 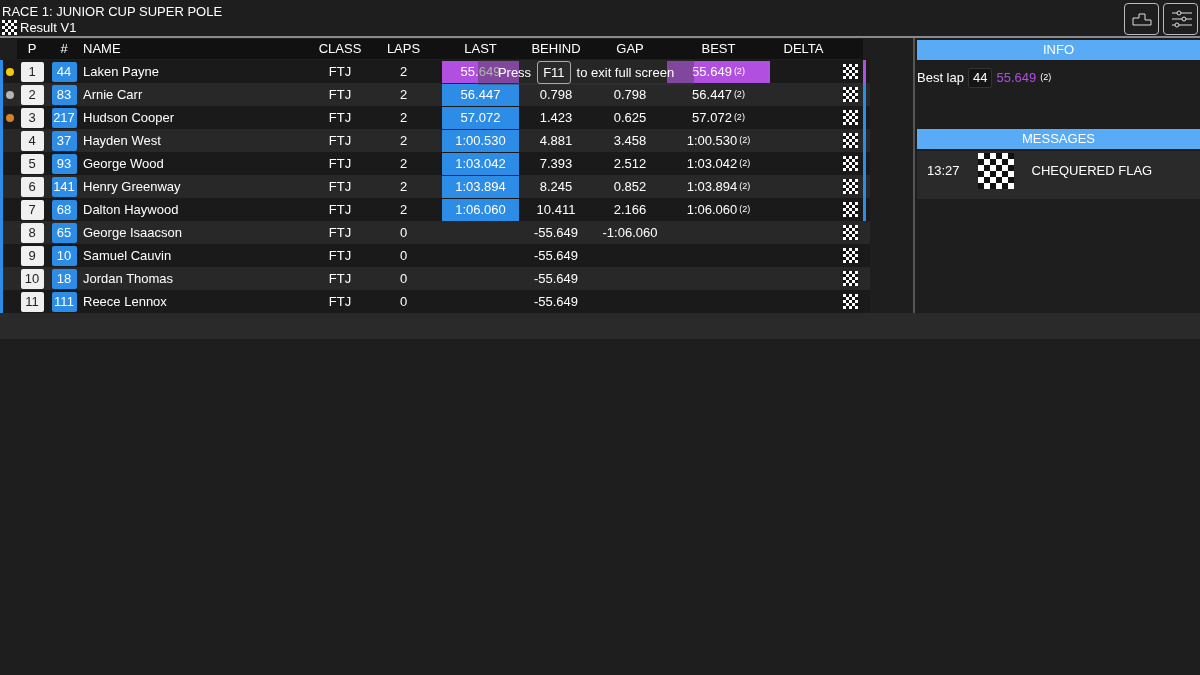 I want to click on podium-icon, so click(x=1141, y=19).